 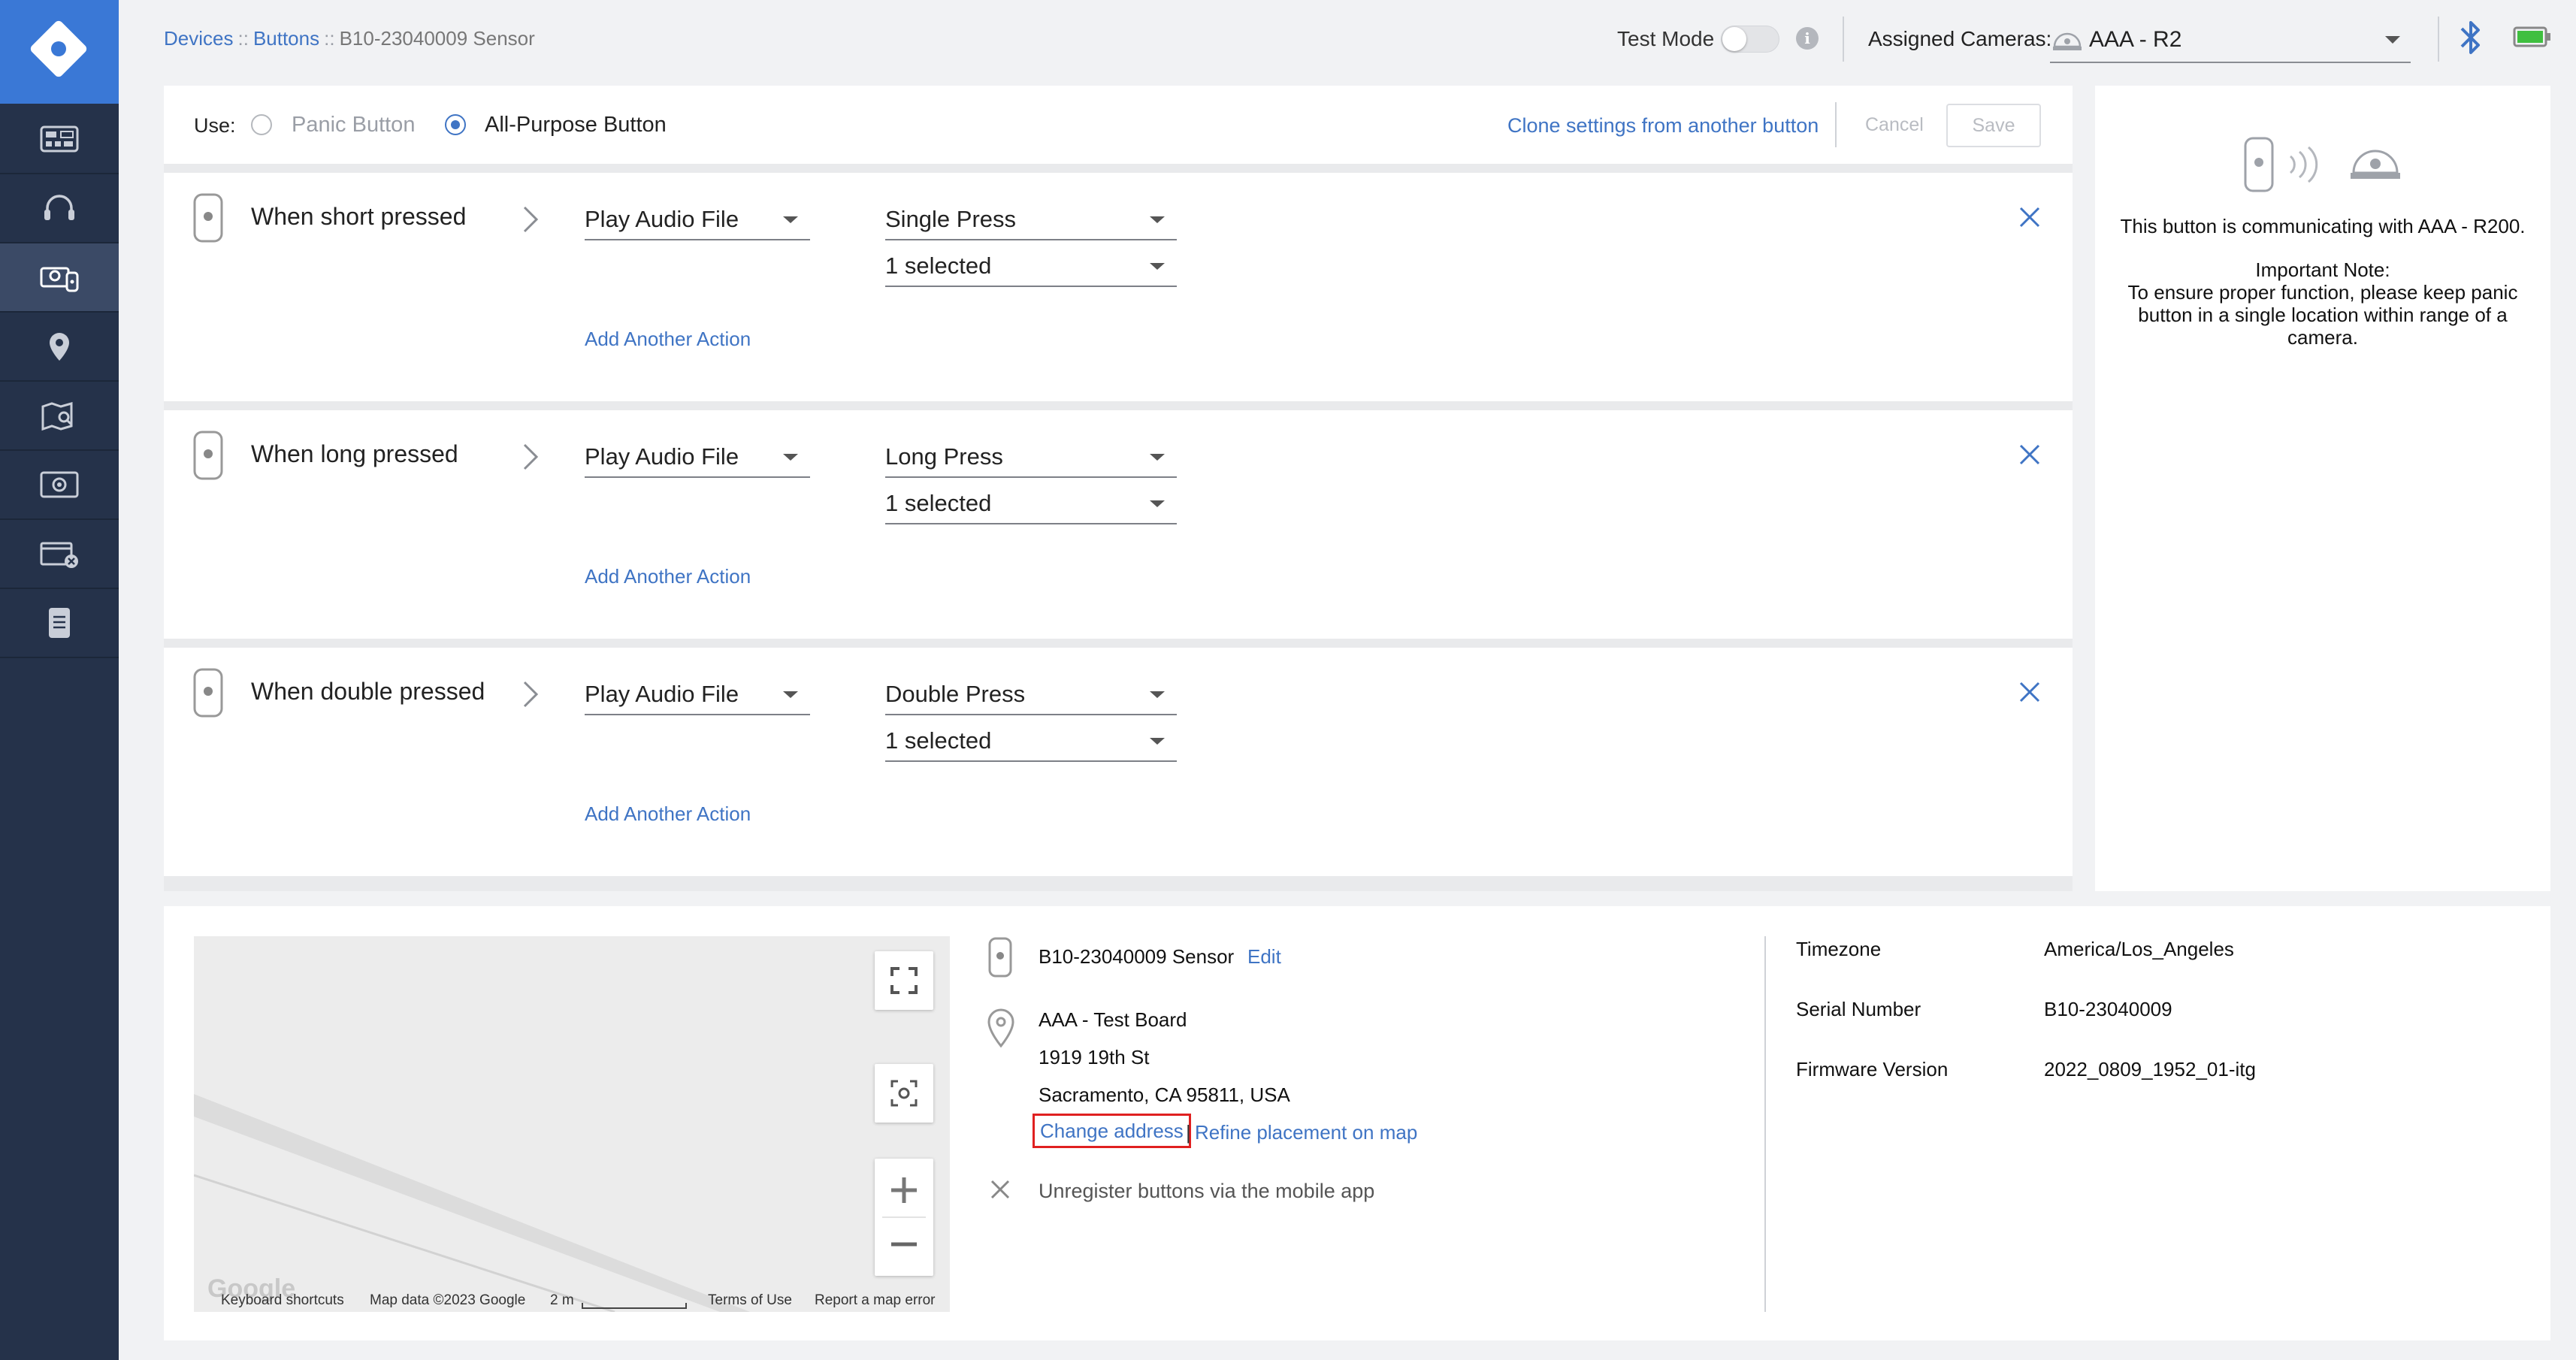 I want to click on sidebar-item-maps, so click(x=59, y=416).